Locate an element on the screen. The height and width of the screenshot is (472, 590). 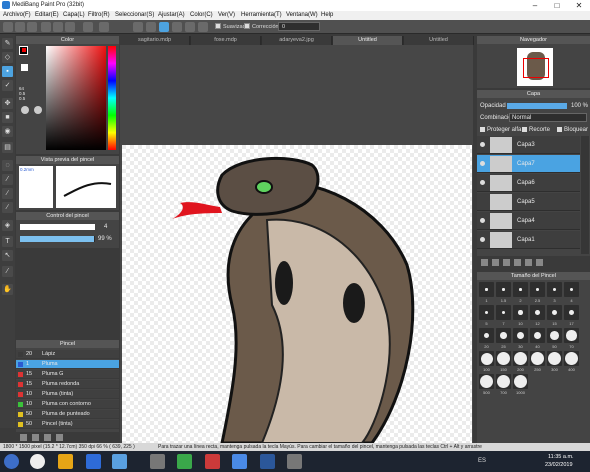
snap-circle-icon is located at coordinates (190, 27).